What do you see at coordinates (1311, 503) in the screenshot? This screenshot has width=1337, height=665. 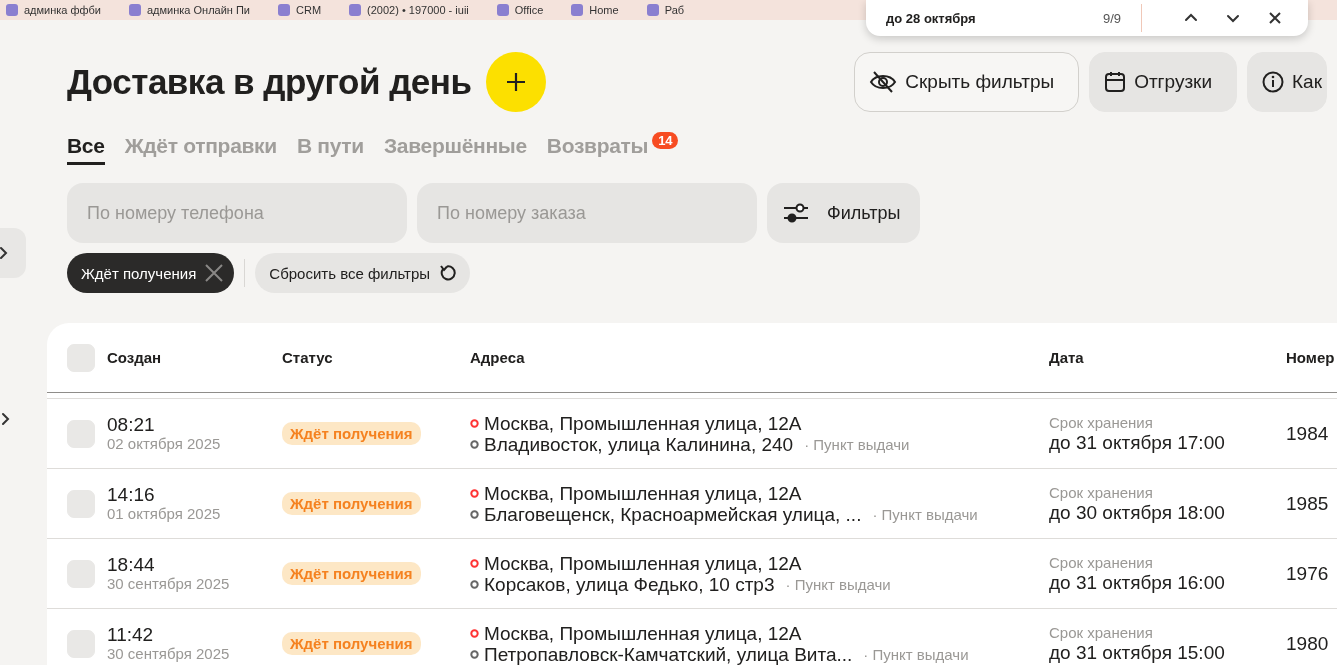 I see `order-number: 1985` at bounding box center [1311, 503].